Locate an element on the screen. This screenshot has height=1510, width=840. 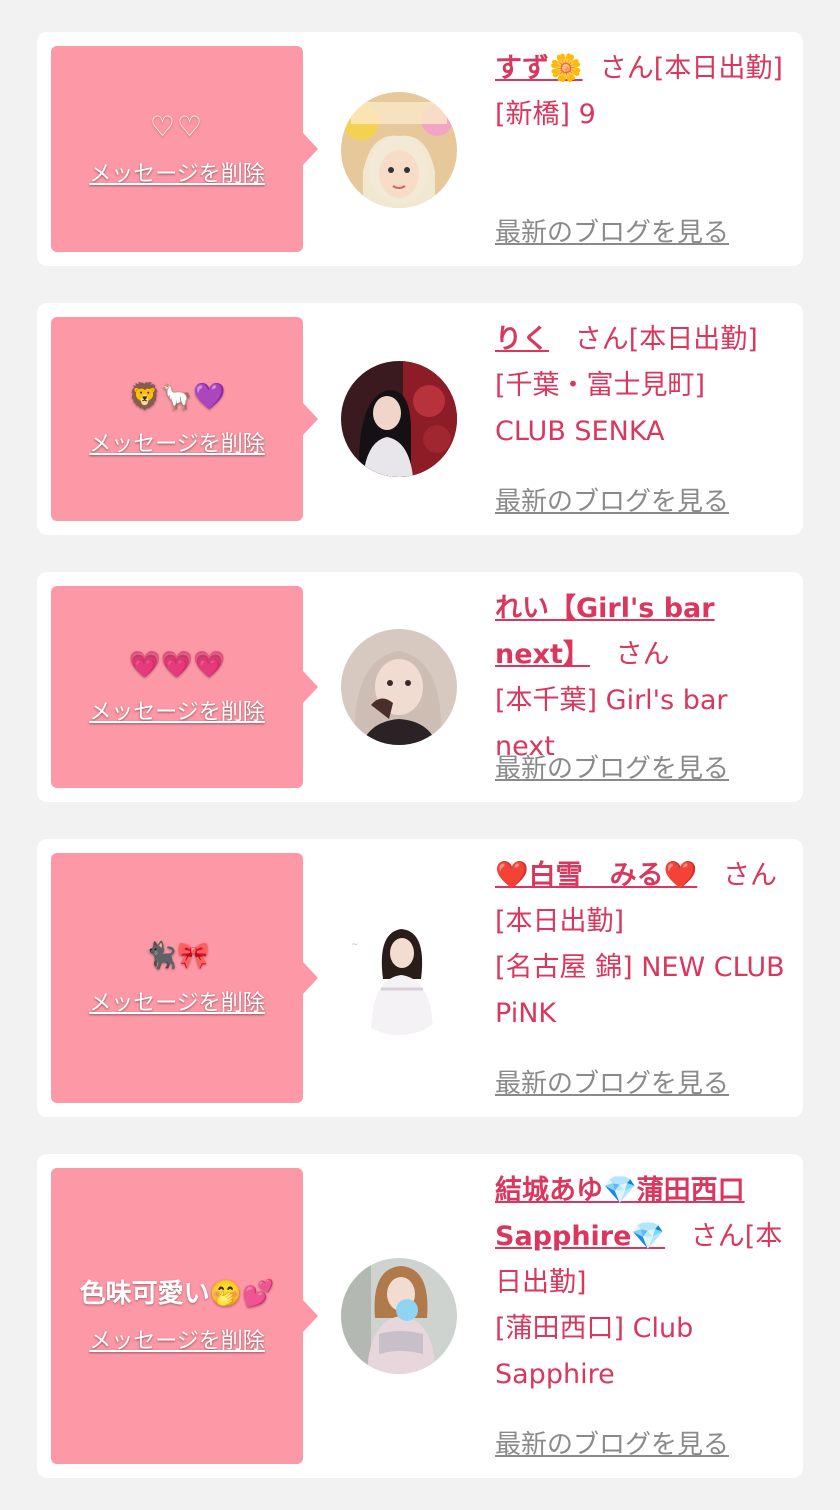
message-bubble: 🦁🦙💜 メッセージを削除 is located at coordinates (184, 419).